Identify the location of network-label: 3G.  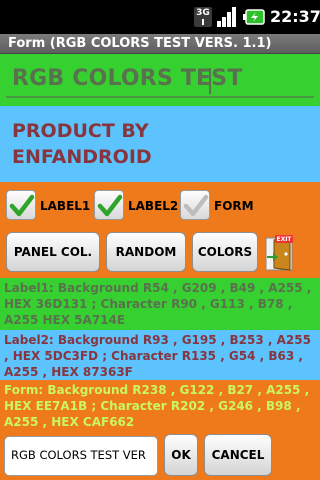
(203, 13).